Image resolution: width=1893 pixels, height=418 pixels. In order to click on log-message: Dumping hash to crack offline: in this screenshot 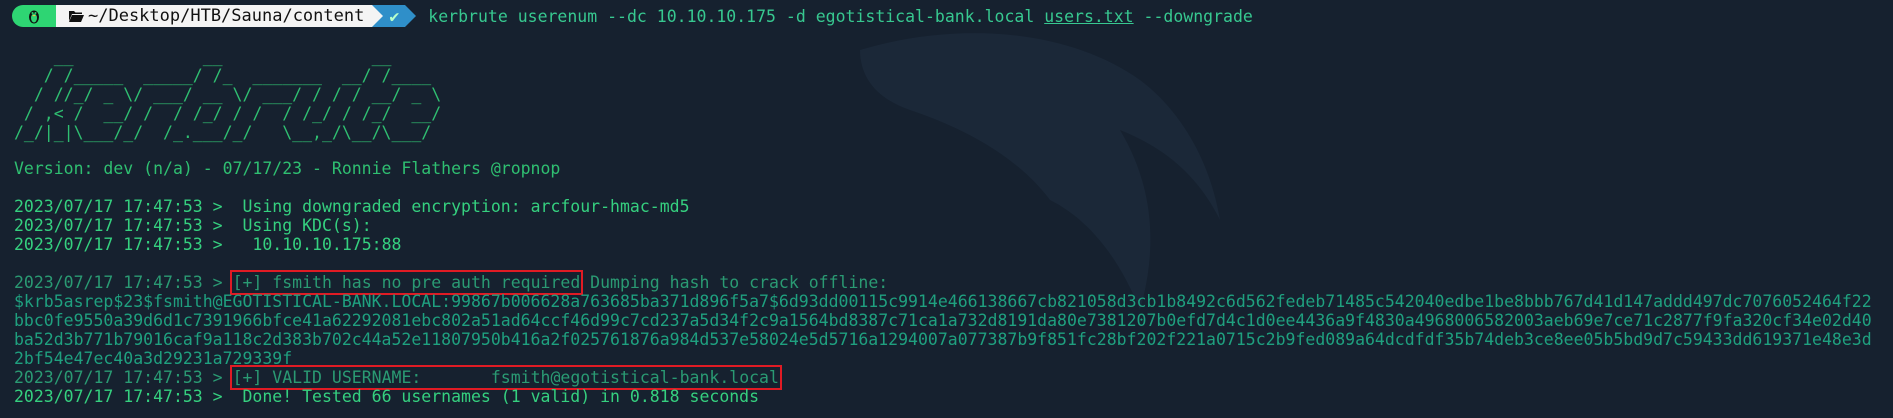, I will do `click(734, 282)`.